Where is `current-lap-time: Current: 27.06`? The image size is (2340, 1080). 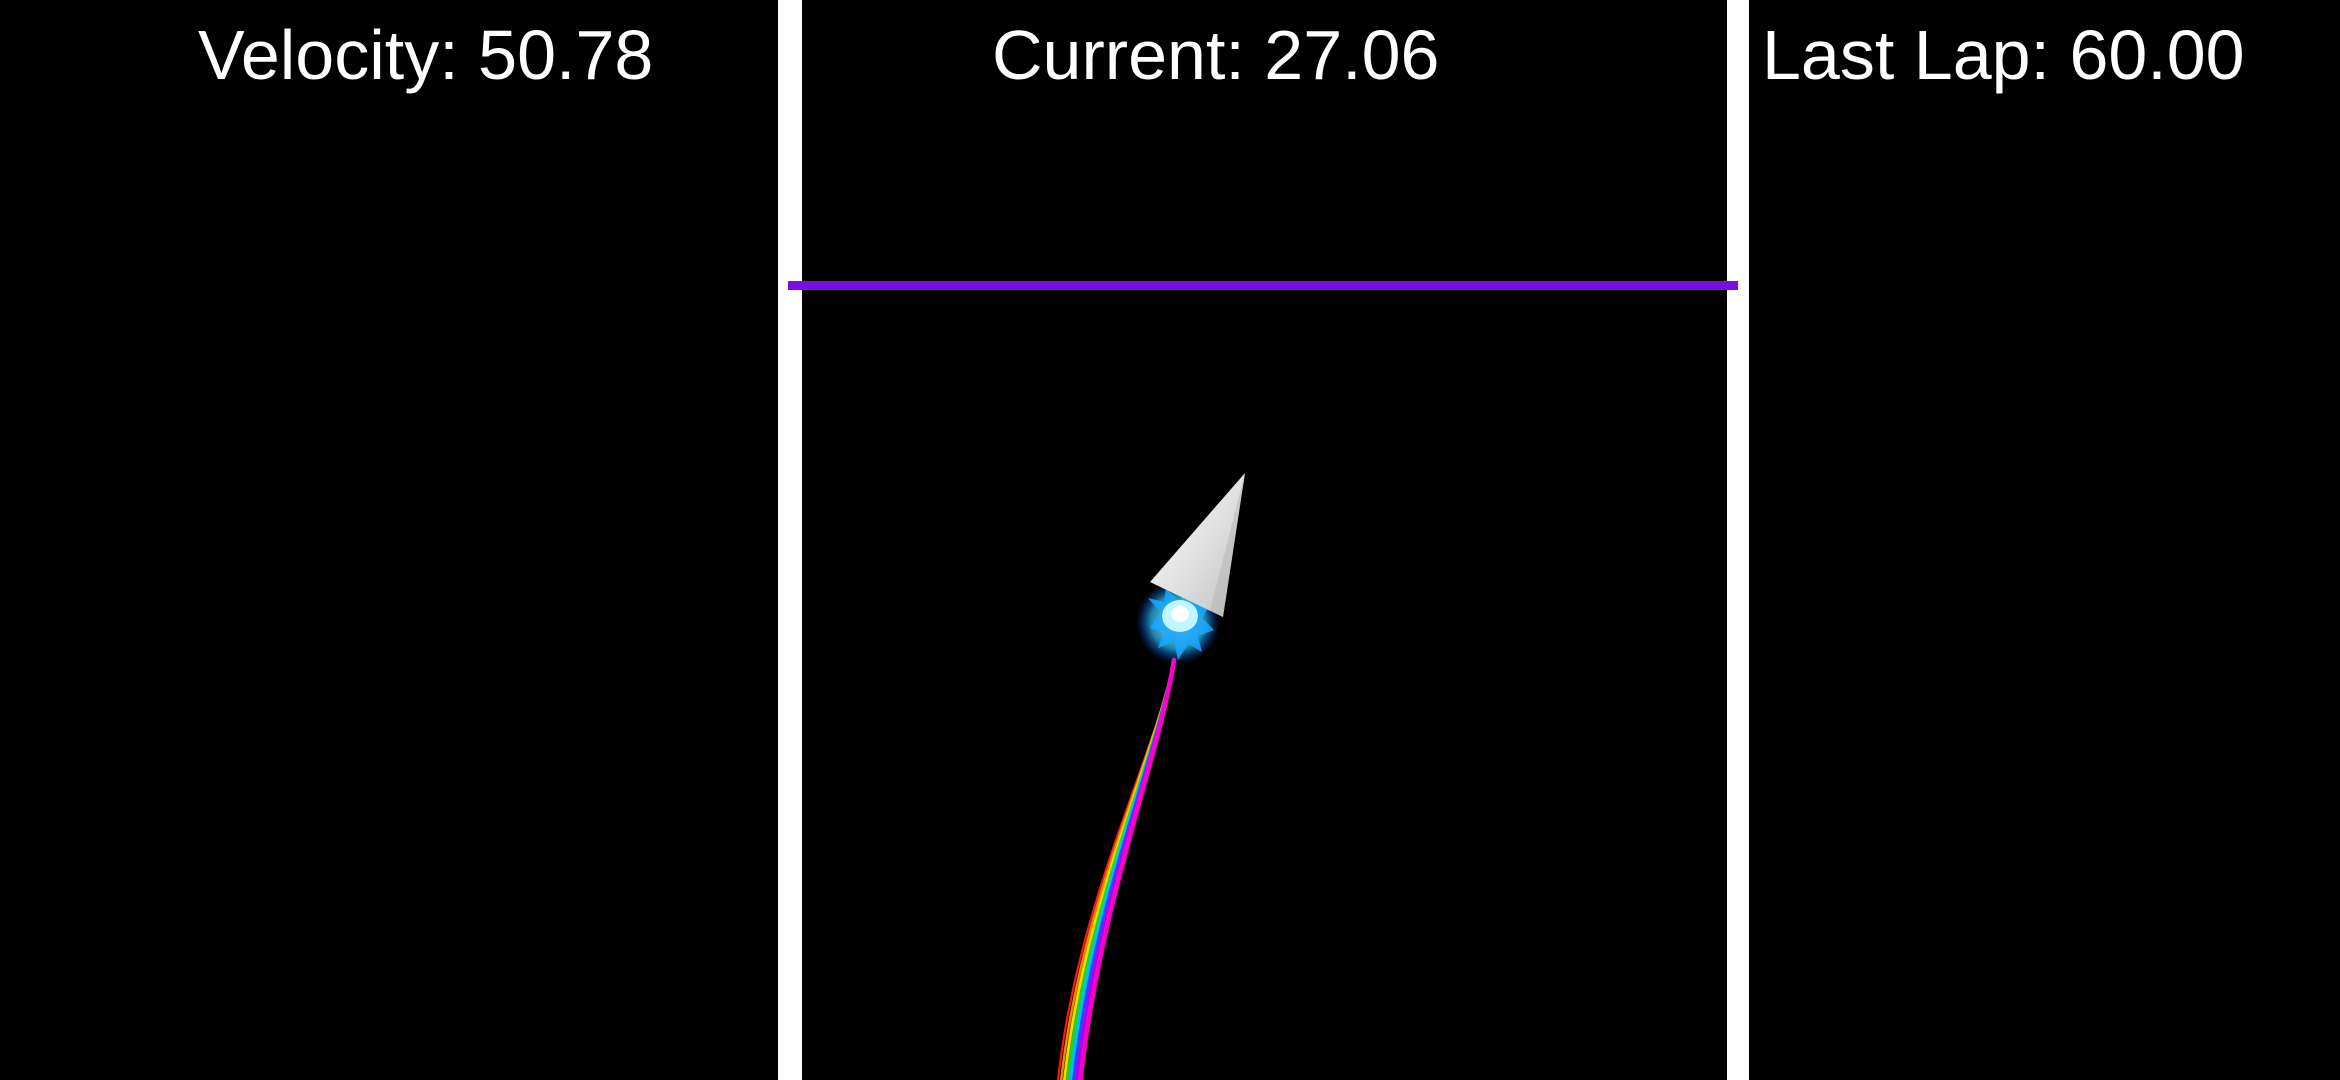 current-lap-time: Current: 27.06 is located at coordinates (1216, 55).